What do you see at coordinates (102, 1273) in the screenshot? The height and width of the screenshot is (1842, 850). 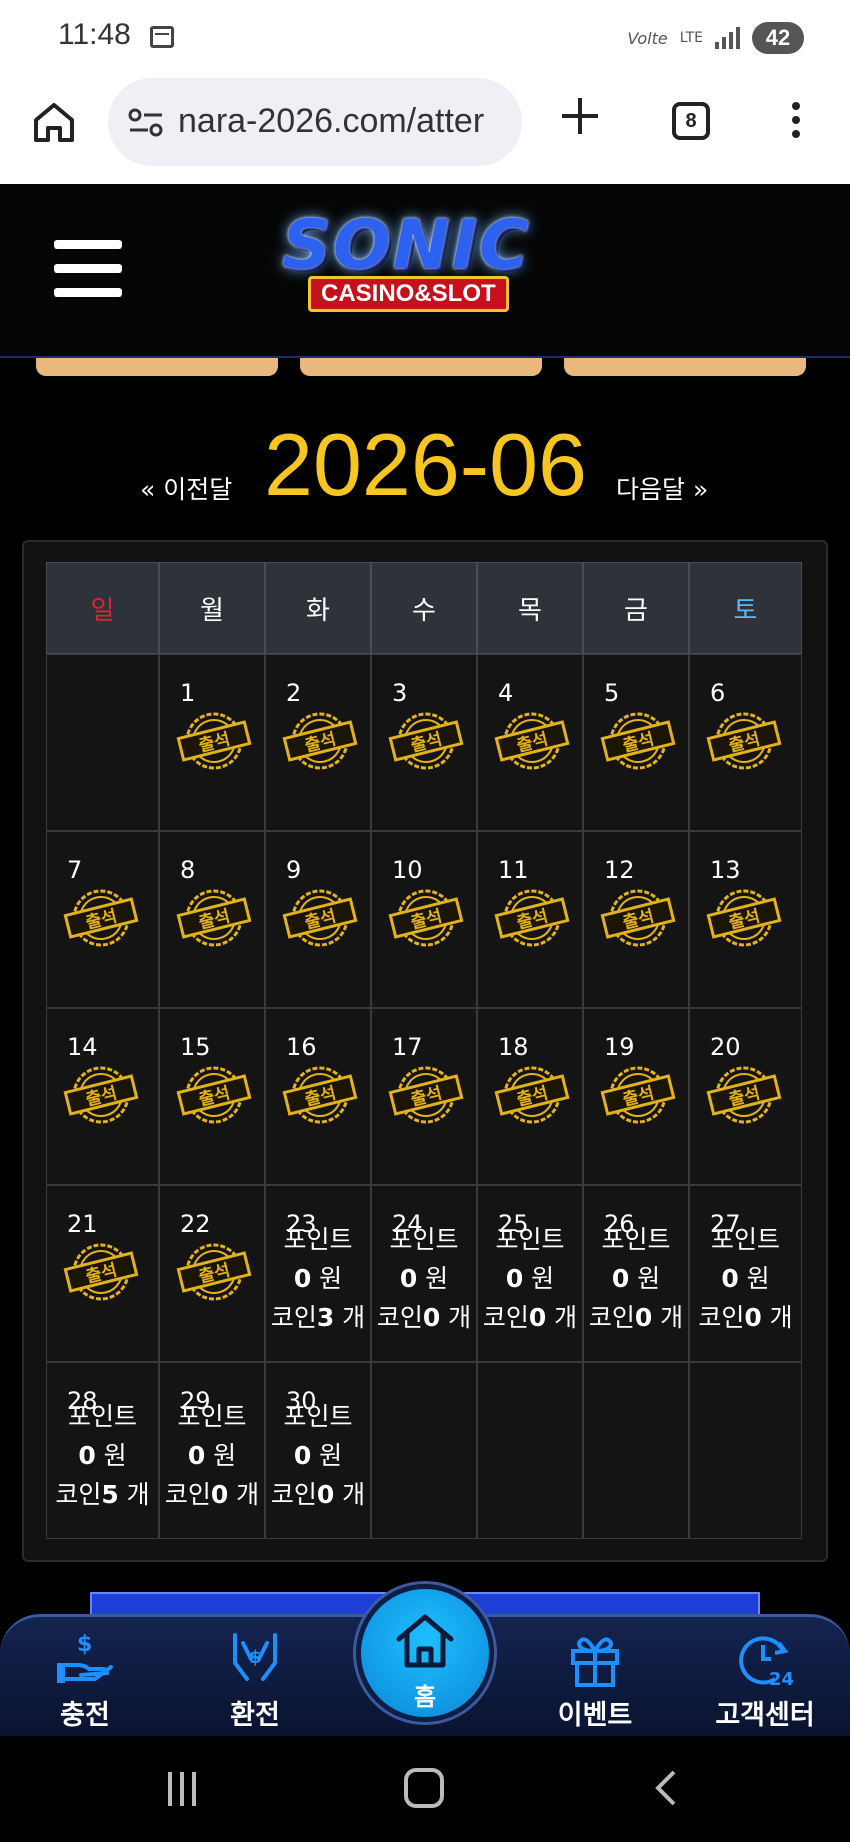 I see `calendar-day-cell: 21 출석` at bounding box center [102, 1273].